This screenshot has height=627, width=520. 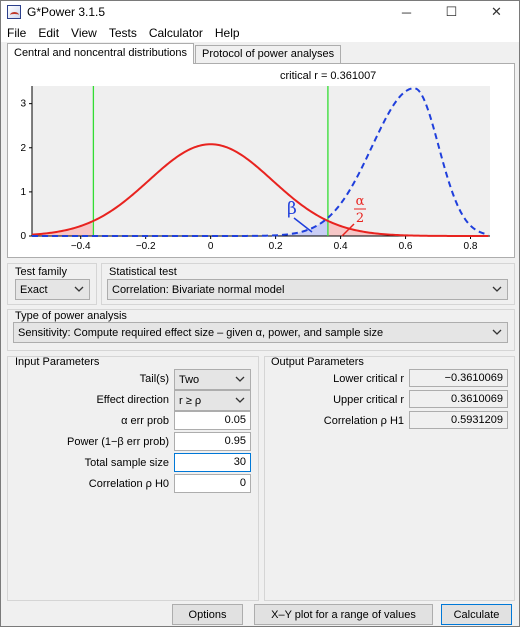 What do you see at coordinates (146, 246) in the screenshot?
I see `x-tick-label: −0.2` at bounding box center [146, 246].